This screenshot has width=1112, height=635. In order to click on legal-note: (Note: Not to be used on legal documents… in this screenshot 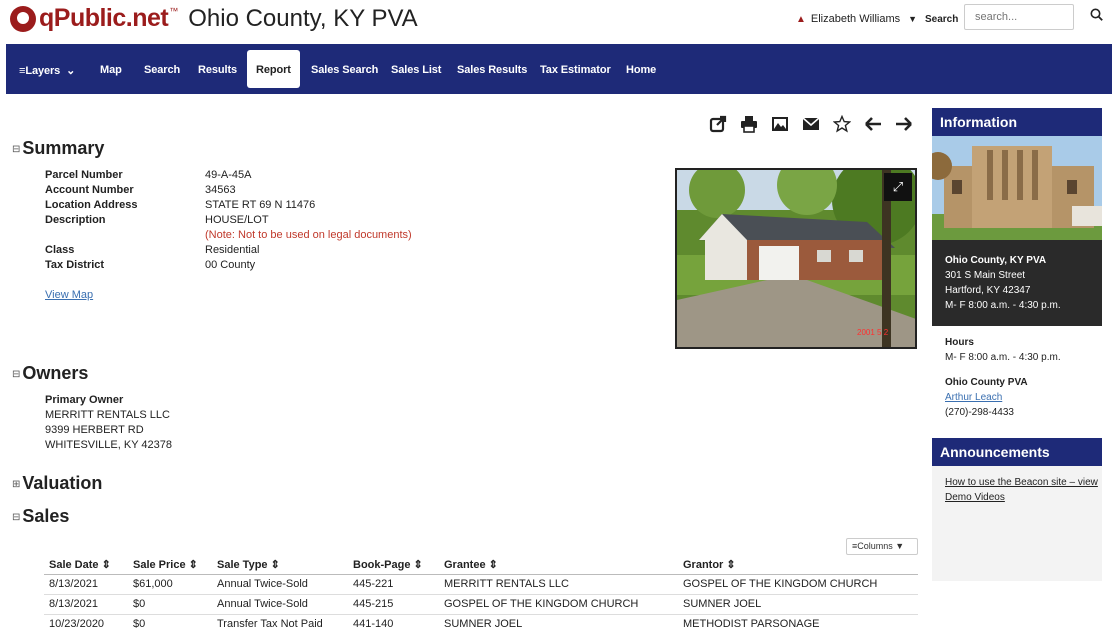, I will do `click(308, 235)`.